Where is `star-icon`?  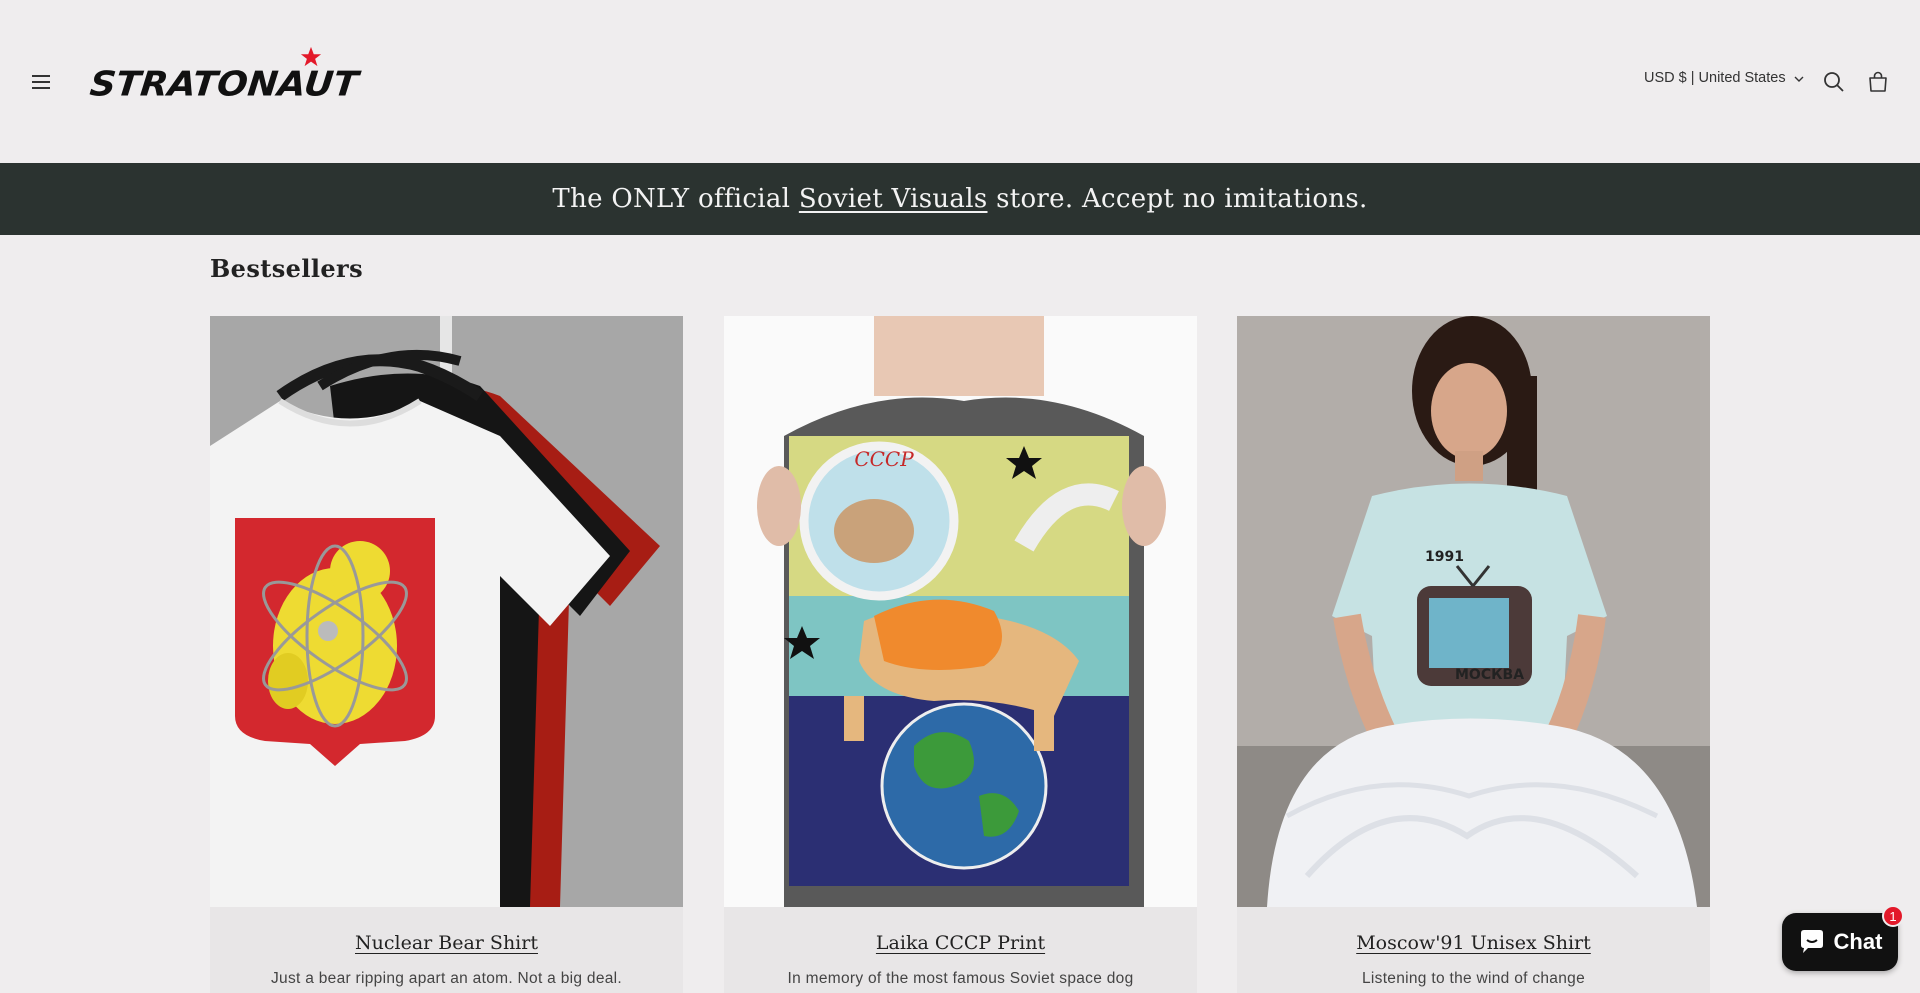
star-icon is located at coordinates (311, 56).